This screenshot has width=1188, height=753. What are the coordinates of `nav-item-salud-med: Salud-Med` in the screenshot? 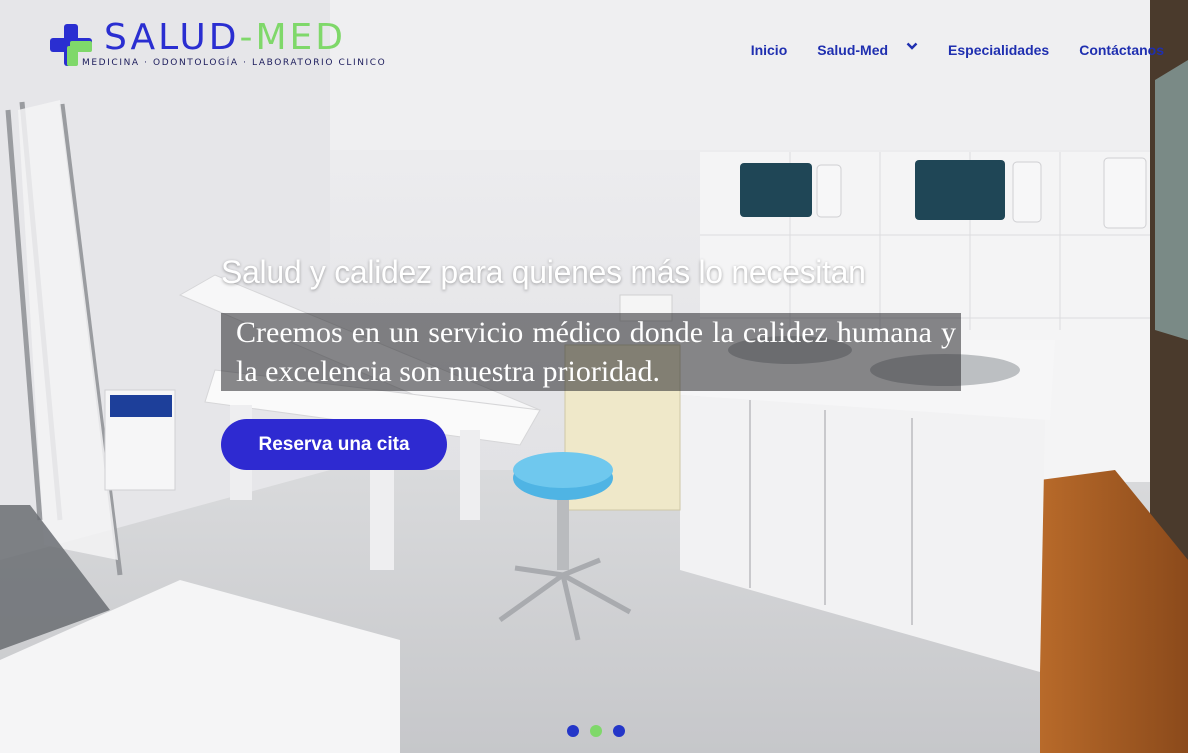 It's located at (867, 50).